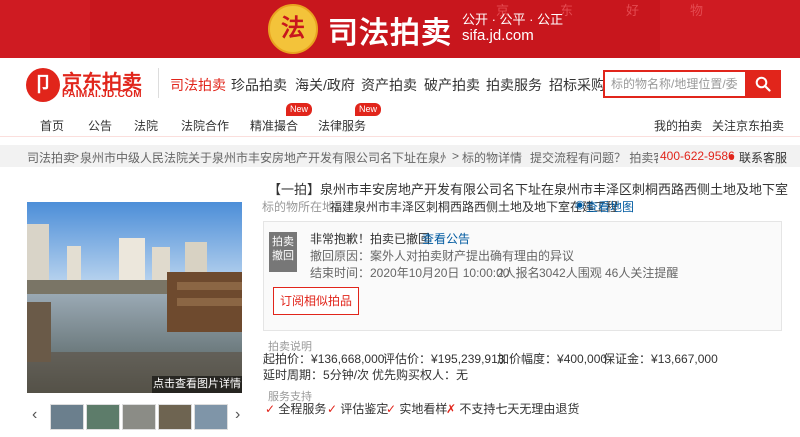  I want to click on status-badge: 拍卖 撤回, so click(283, 252).